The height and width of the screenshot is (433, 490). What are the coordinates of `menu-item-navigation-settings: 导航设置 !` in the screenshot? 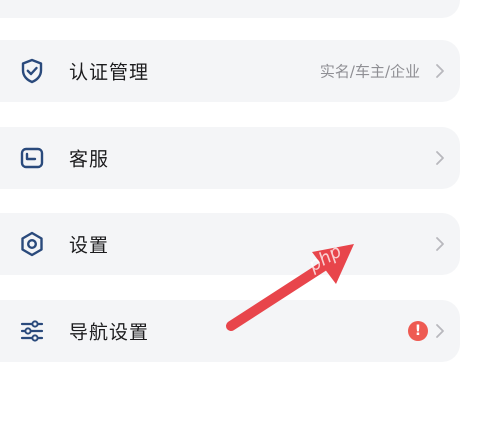 It's located at (230, 331).